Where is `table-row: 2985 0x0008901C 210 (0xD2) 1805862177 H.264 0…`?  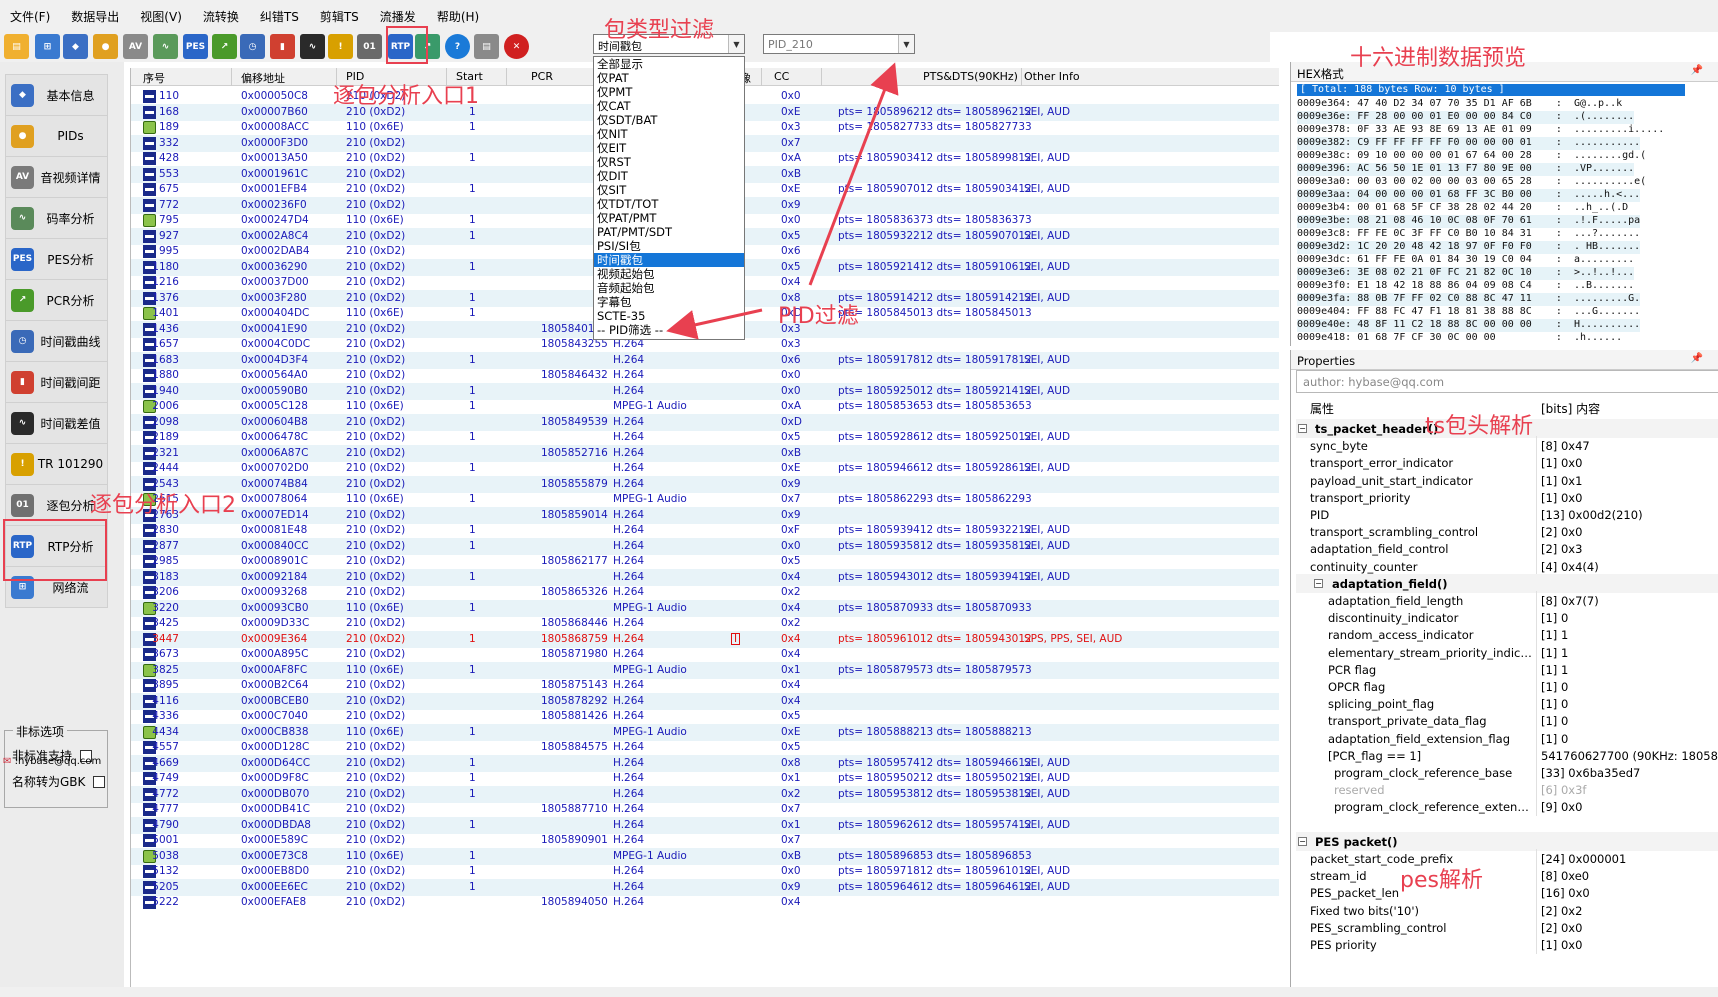 table-row: 2985 0x0008901C 210 (0xD2) 1805862177 H.264 0… is located at coordinates (705, 561).